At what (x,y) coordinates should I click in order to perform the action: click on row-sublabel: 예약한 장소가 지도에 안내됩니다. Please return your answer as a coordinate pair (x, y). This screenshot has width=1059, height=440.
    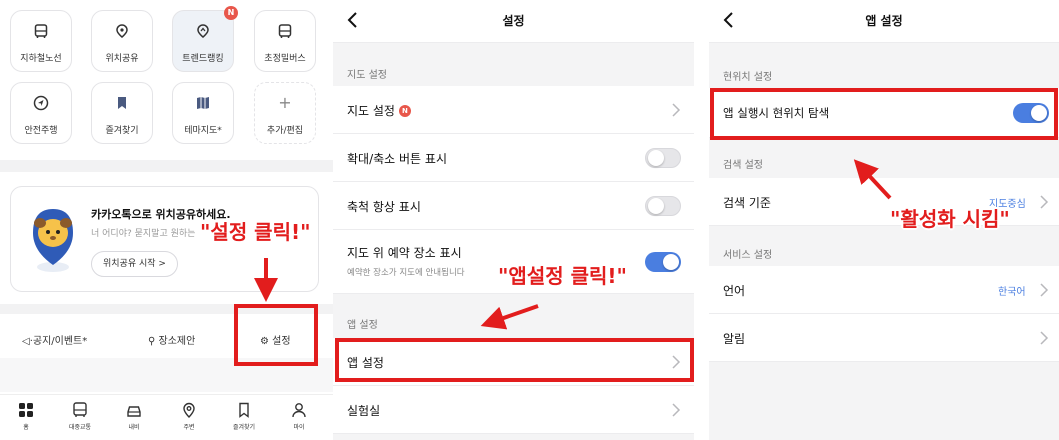
    Looking at the image, I should click on (406, 273).